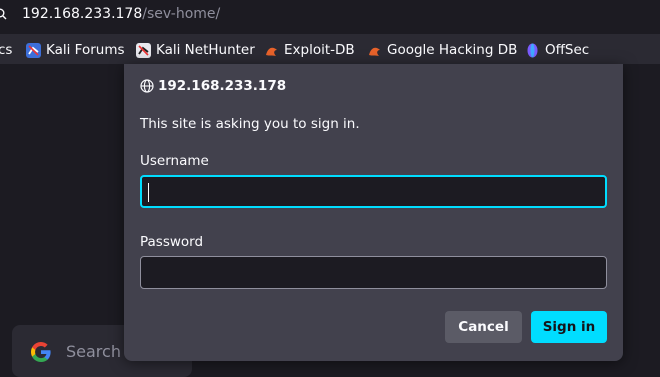  What do you see at coordinates (330, 15) in the screenshot?
I see `url-bar: 192.168.233.178/sev-home/` at bounding box center [330, 15].